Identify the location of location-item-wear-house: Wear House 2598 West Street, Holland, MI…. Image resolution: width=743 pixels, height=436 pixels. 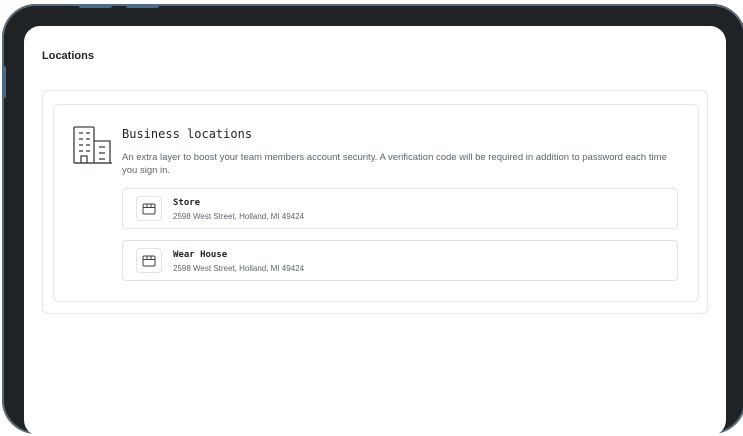
(400, 260).